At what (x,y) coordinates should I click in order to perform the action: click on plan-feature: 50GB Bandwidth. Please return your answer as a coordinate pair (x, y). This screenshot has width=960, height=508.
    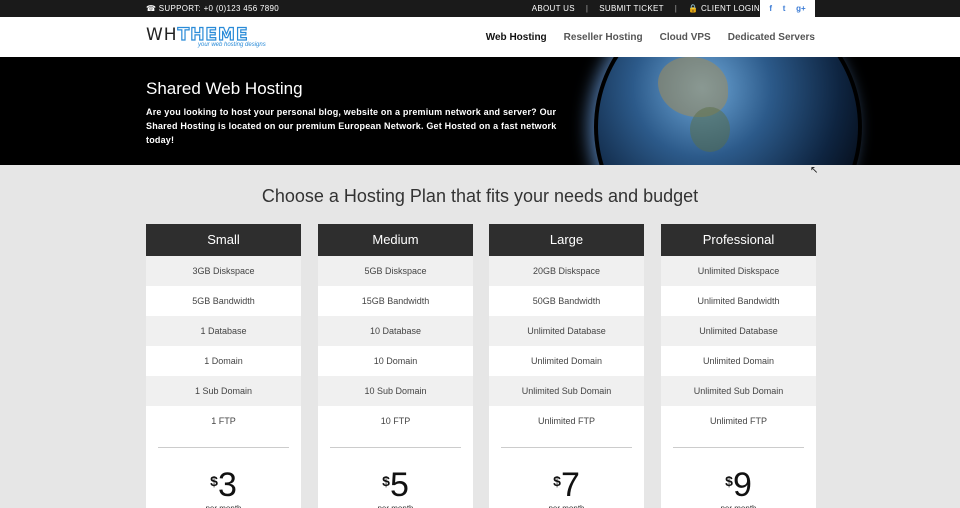
    Looking at the image, I should click on (566, 301).